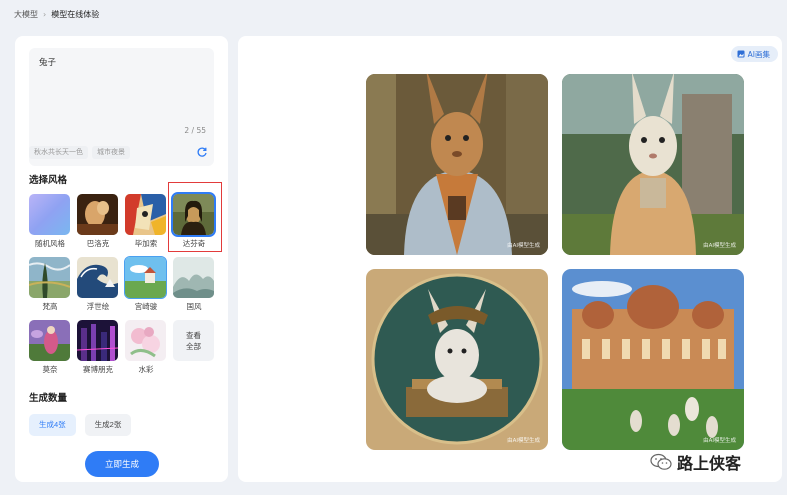 The image size is (787, 495). Describe the element at coordinates (193, 346) in the screenshot. I see `view-all-line: 全部` at that location.